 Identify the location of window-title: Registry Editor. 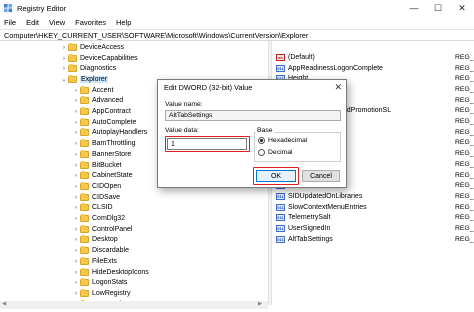
(42, 8).